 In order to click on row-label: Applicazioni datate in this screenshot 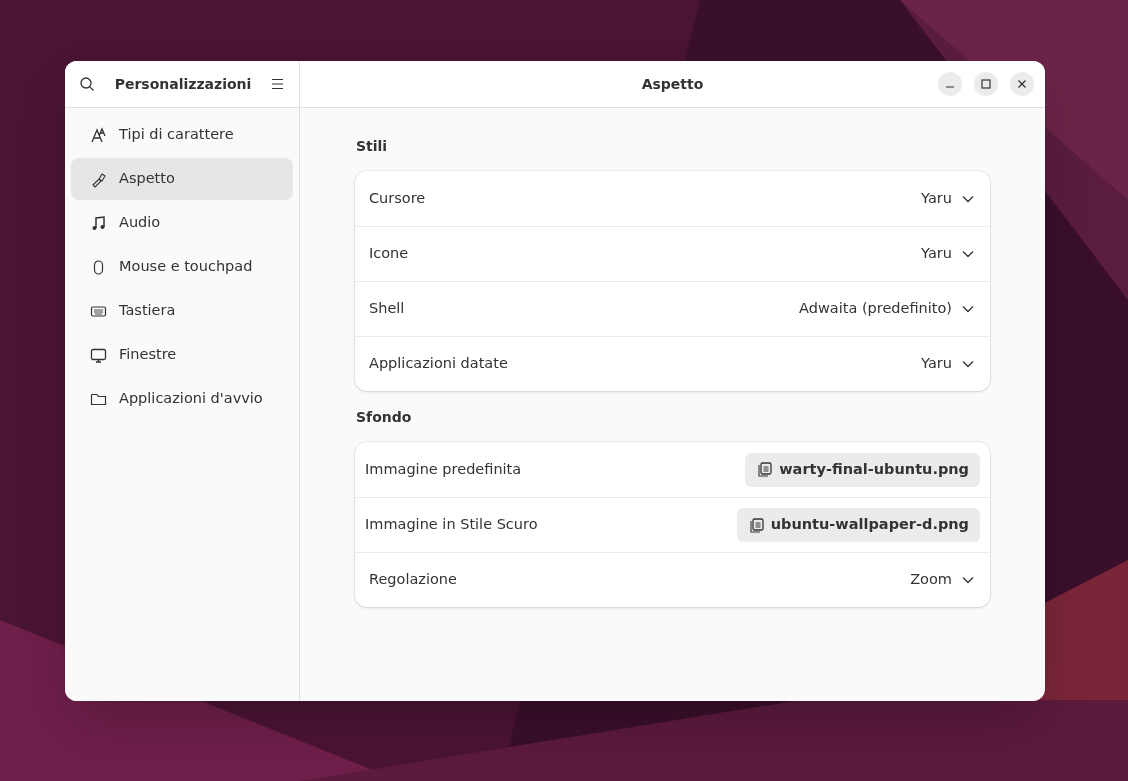, I will do `click(438, 364)`.